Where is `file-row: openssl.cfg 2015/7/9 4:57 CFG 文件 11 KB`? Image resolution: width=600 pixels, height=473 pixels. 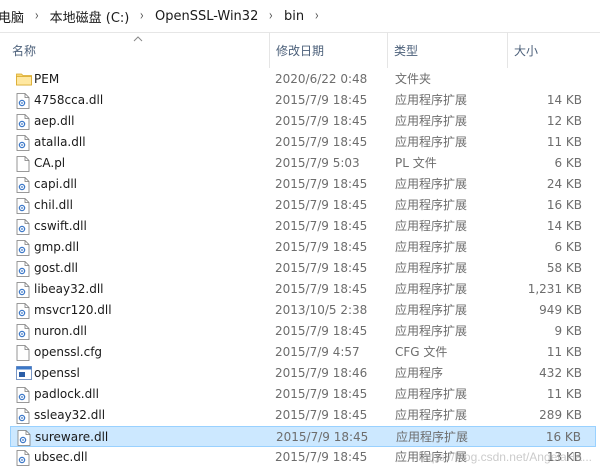 file-row: openssl.cfg 2015/7/9 4:57 CFG 文件 11 KB is located at coordinates (303, 352).